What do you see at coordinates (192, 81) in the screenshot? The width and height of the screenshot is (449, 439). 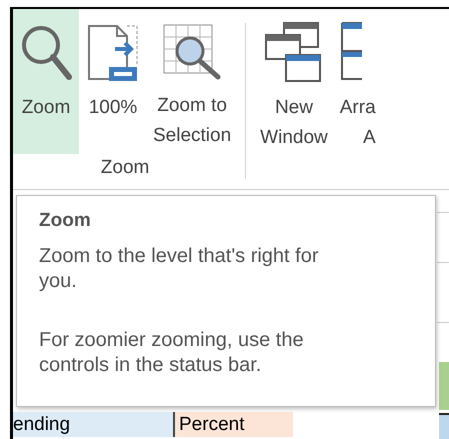 I see `ribbon-button: Zoom to Selection` at bounding box center [192, 81].